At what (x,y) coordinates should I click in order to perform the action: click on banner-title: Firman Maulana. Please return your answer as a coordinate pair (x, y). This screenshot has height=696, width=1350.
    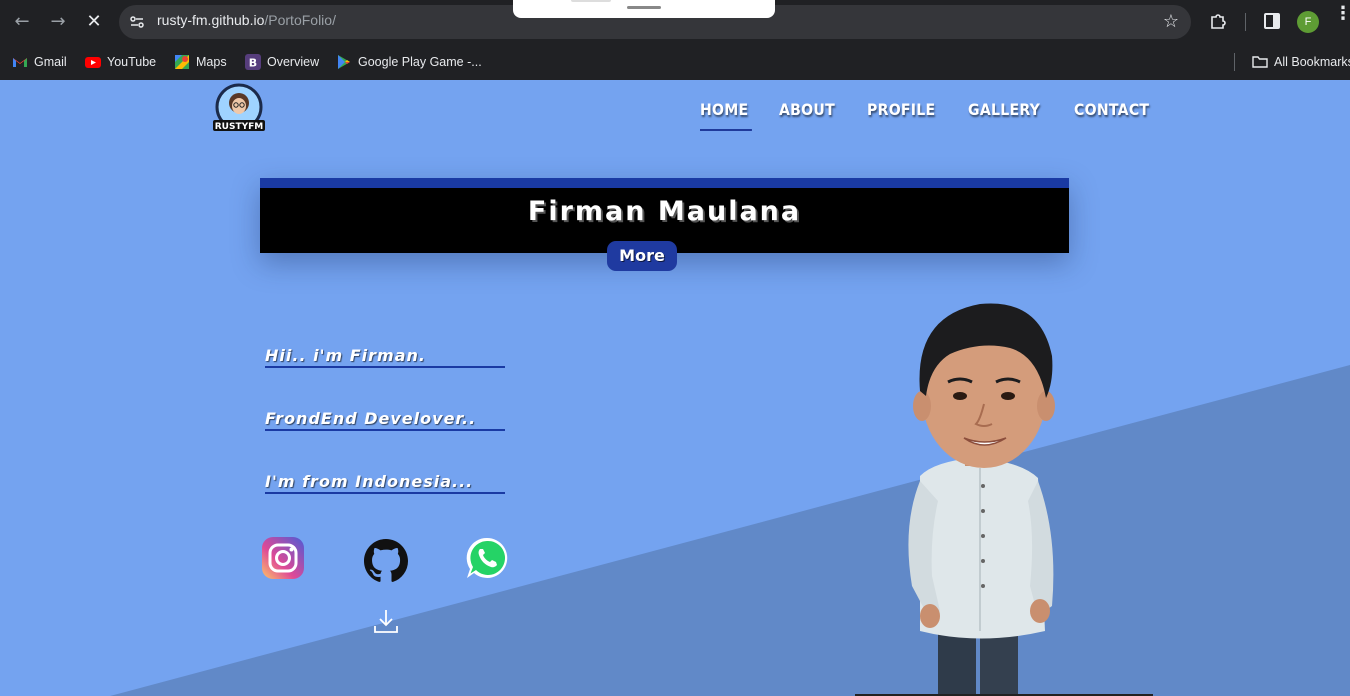
    Looking at the image, I should click on (664, 211).